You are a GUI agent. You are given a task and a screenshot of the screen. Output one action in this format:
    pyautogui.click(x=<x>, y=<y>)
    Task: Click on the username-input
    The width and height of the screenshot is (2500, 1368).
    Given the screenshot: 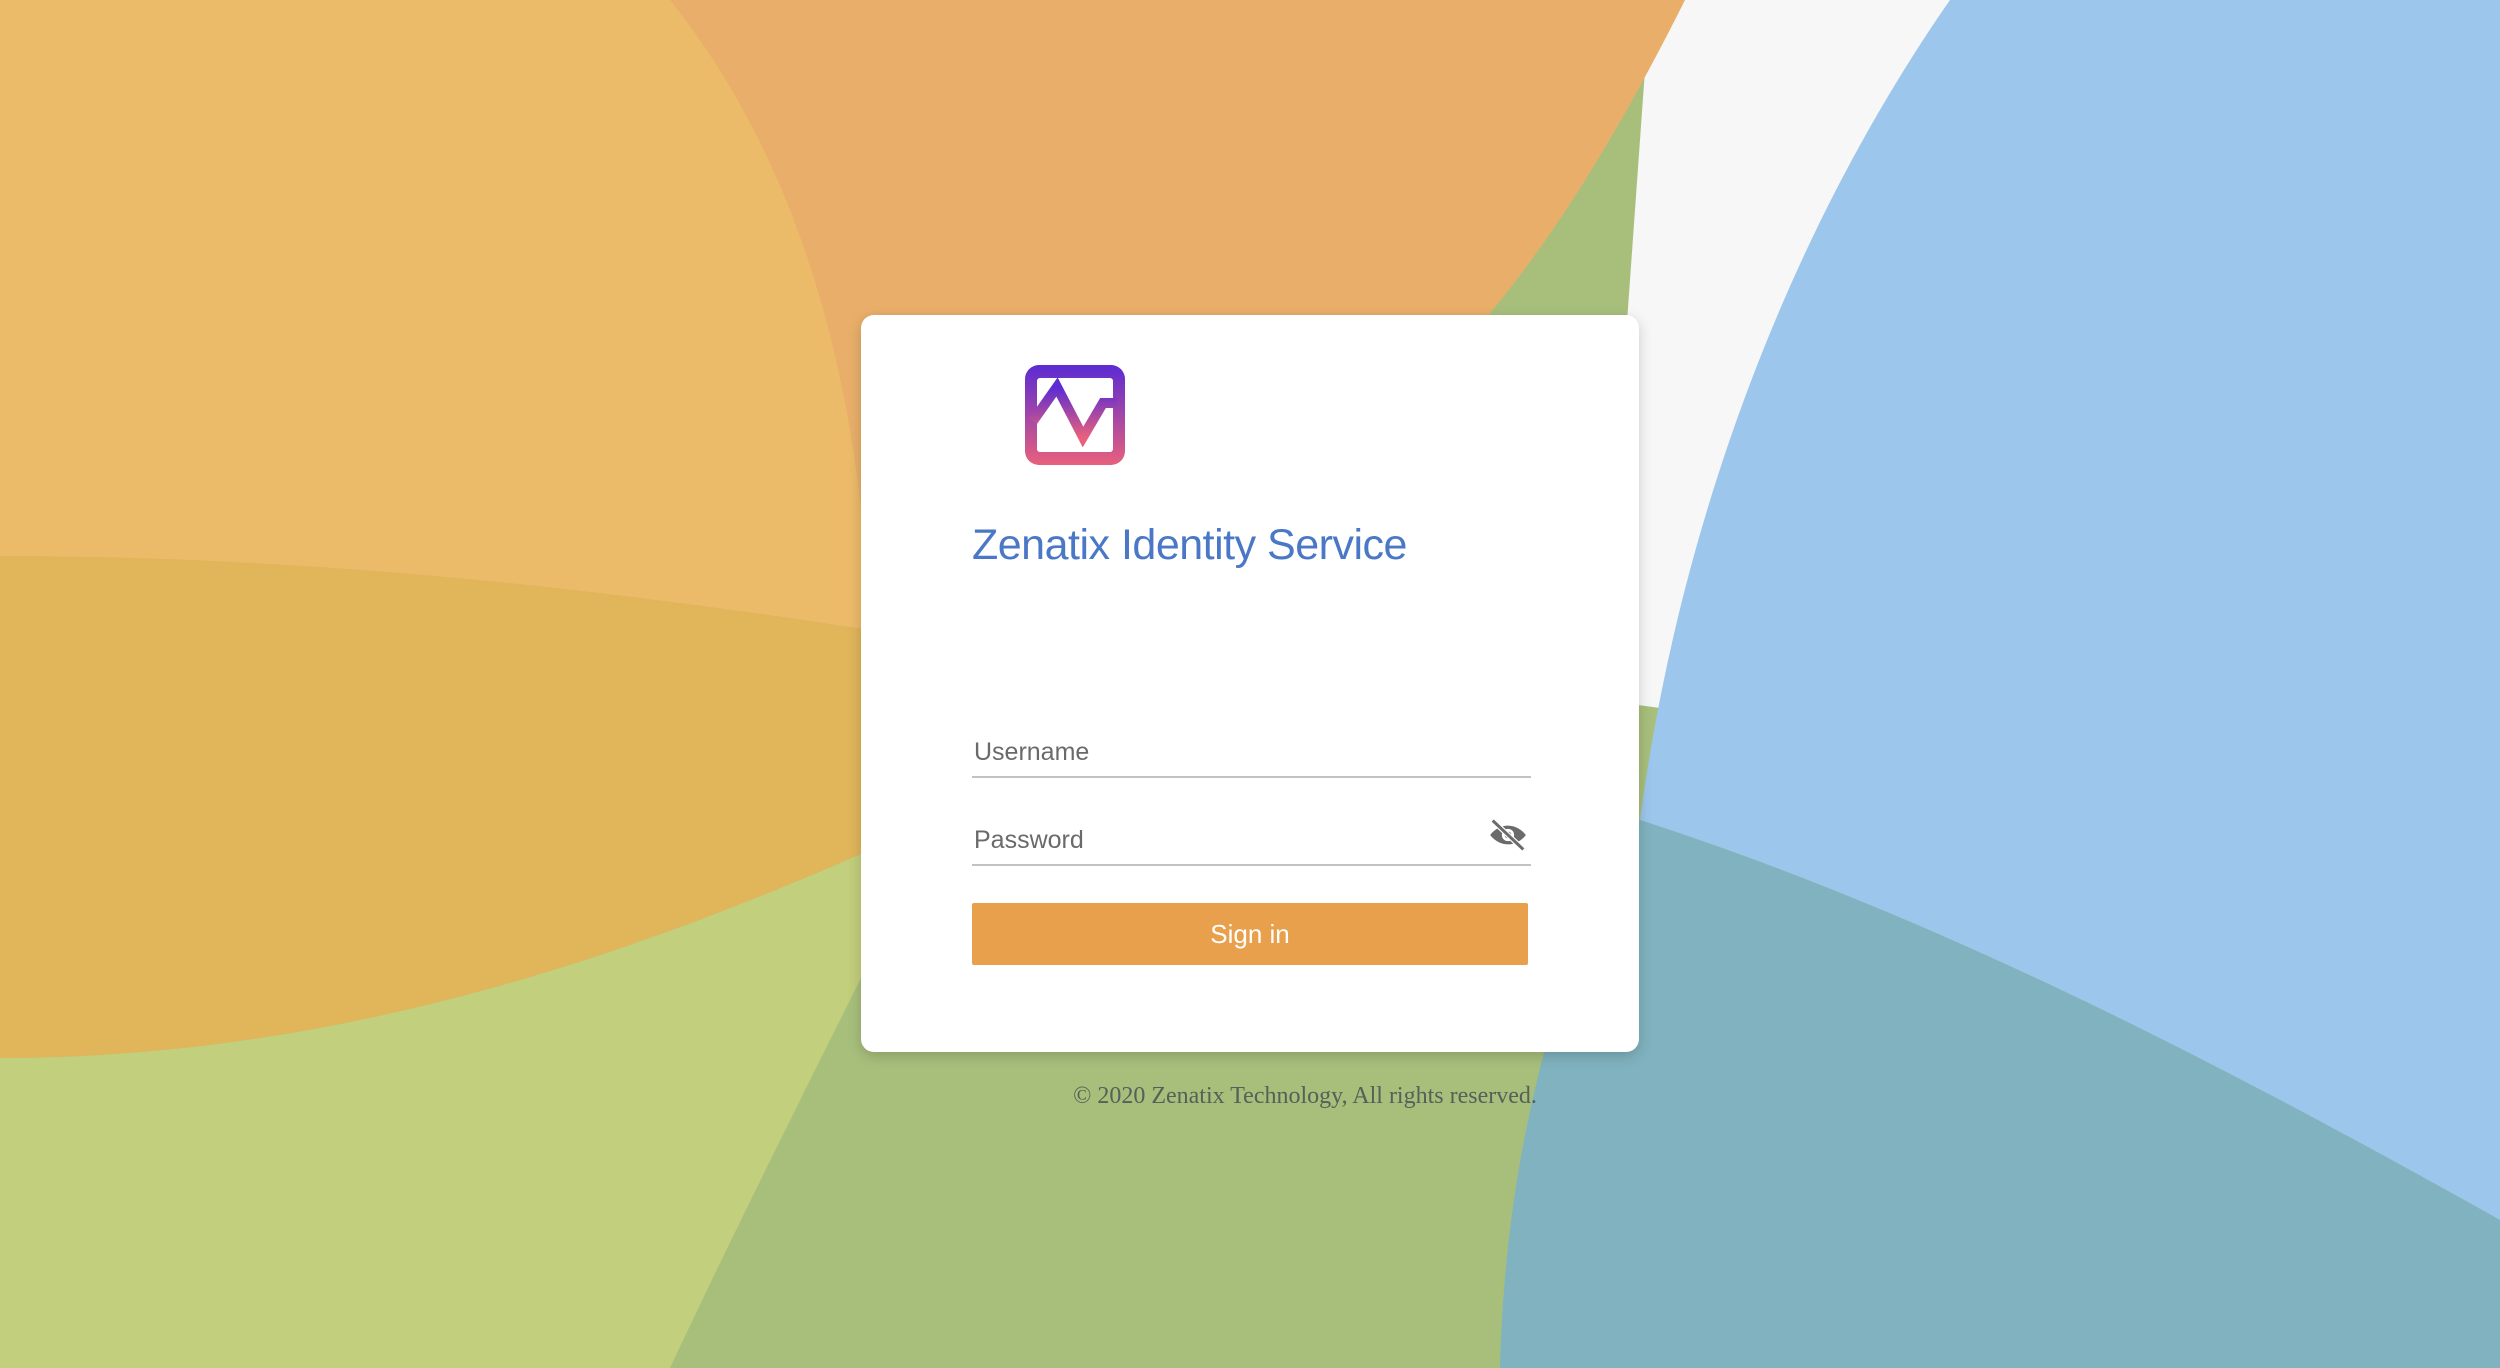 What is the action you would take?
    pyautogui.click(x=1219, y=752)
    